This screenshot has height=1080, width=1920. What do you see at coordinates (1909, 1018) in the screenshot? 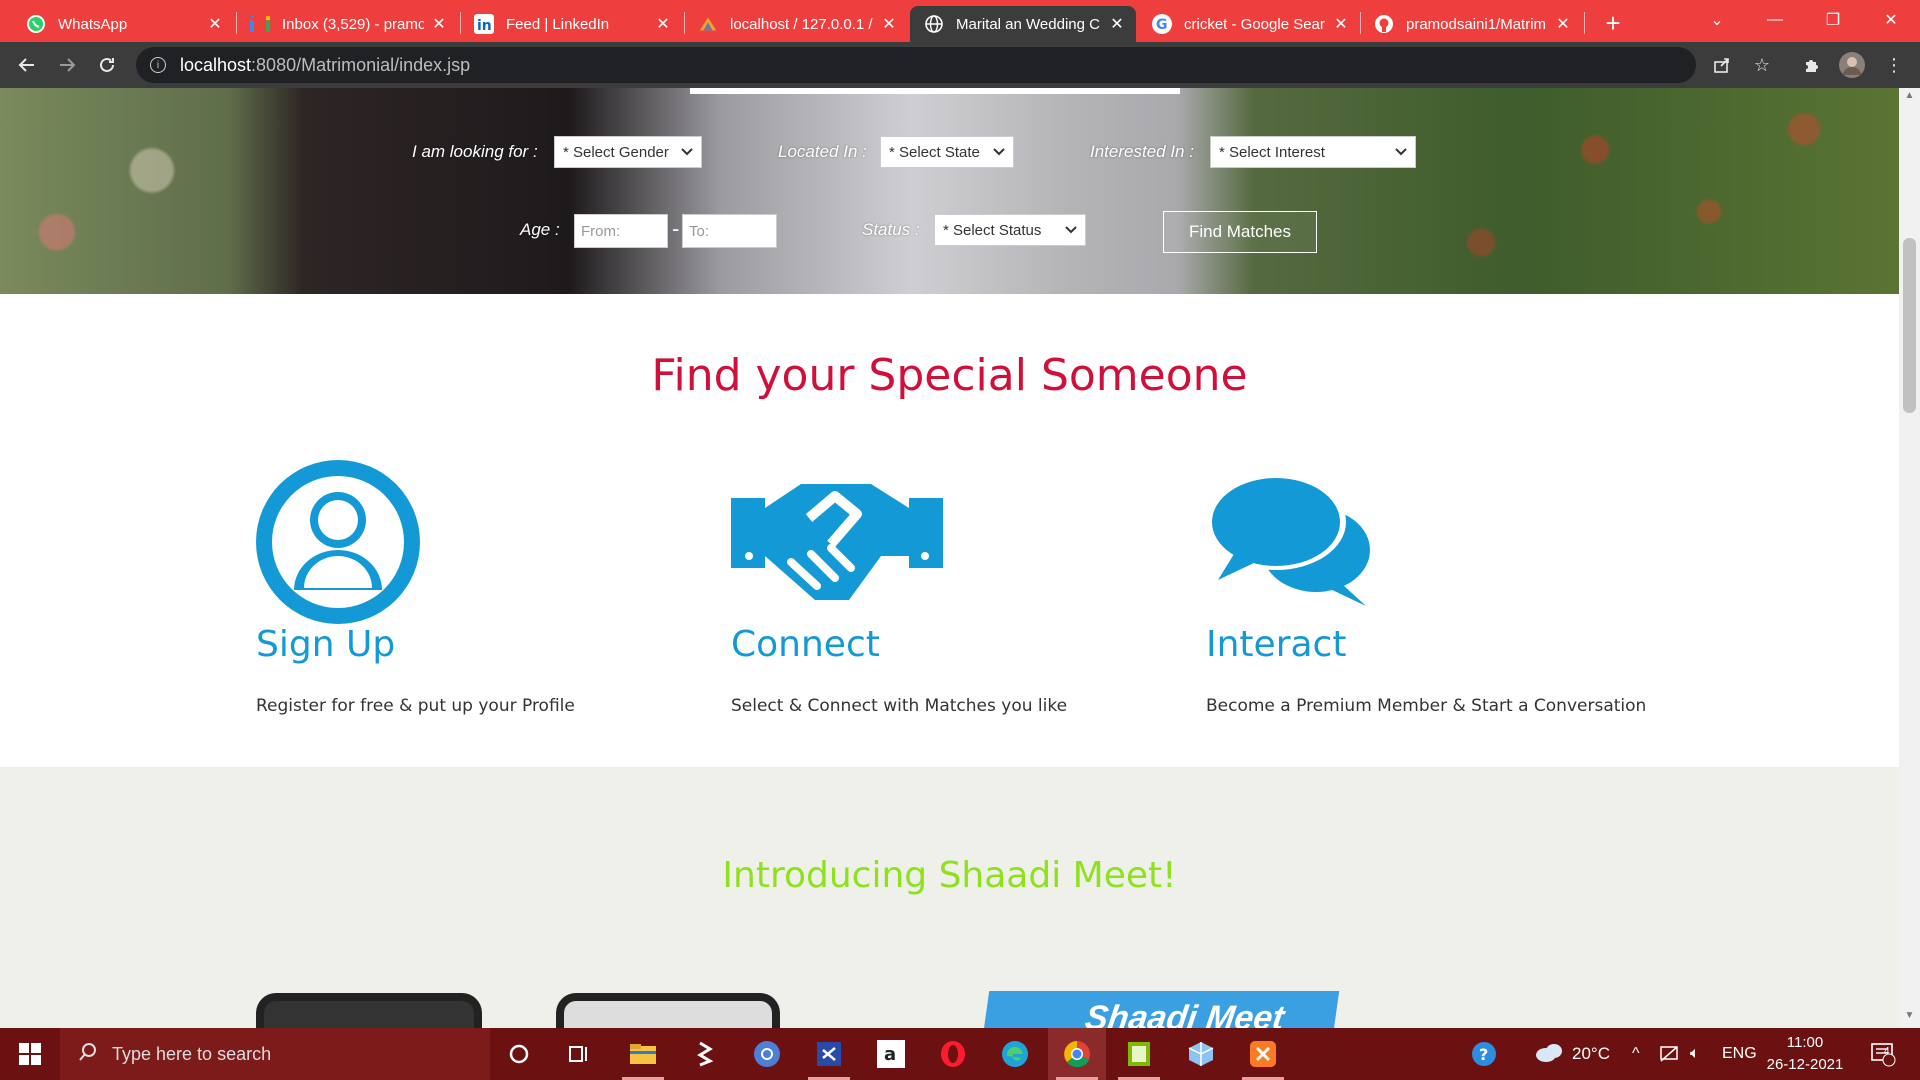
I see `scroll-down-arrow: ▼` at bounding box center [1909, 1018].